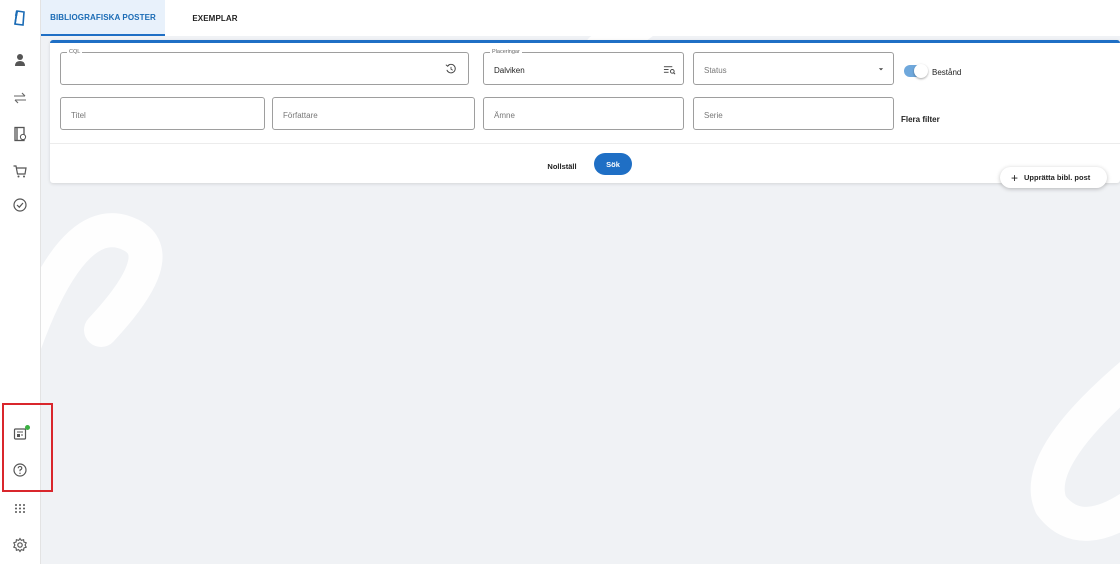 The height and width of the screenshot is (564, 1120). What do you see at coordinates (793, 68) in the screenshot?
I see `status-select: Status` at bounding box center [793, 68].